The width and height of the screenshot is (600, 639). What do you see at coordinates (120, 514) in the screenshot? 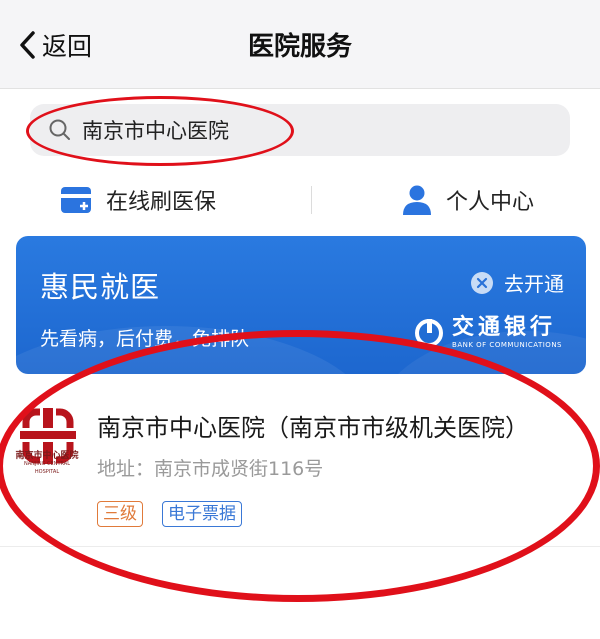
I see `level-badge: 三级` at bounding box center [120, 514].